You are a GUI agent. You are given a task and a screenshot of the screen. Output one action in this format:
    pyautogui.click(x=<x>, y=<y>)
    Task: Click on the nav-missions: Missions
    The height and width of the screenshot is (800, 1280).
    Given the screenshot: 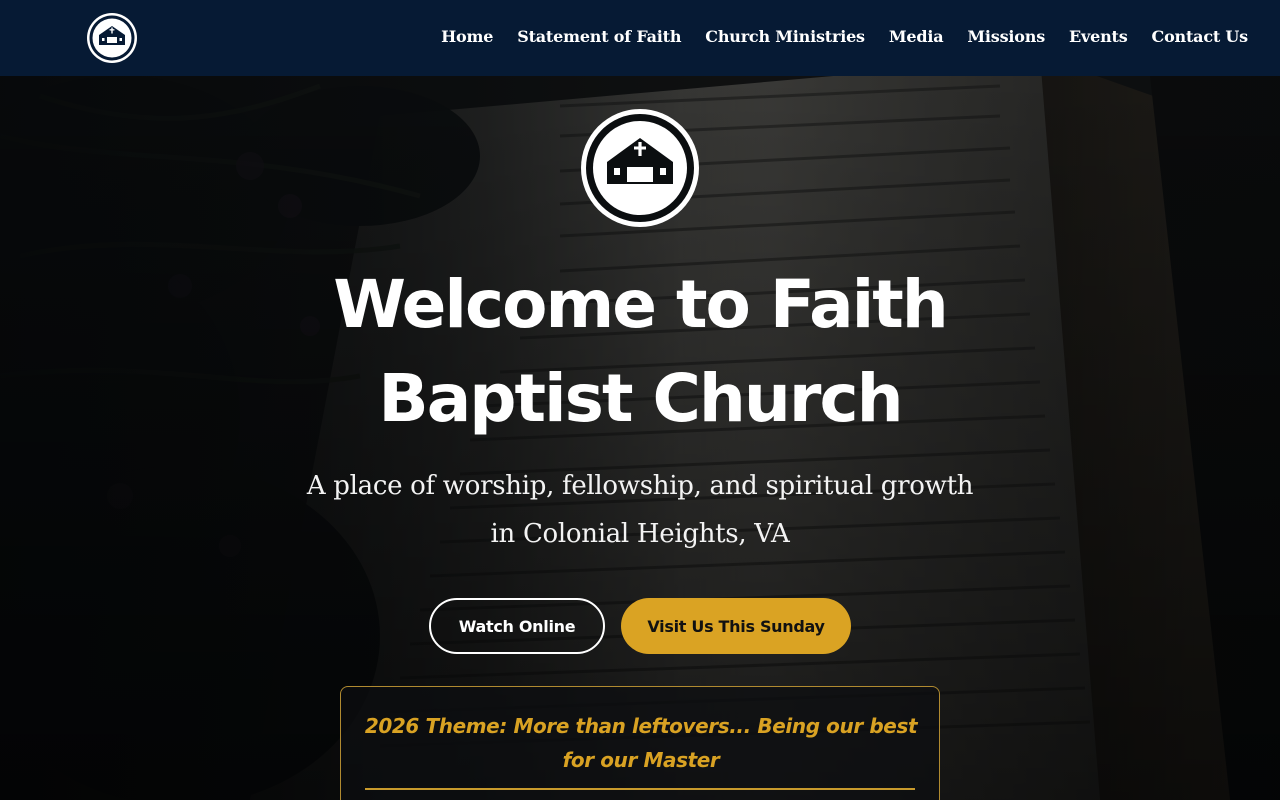 What is the action you would take?
    pyautogui.click(x=1006, y=36)
    